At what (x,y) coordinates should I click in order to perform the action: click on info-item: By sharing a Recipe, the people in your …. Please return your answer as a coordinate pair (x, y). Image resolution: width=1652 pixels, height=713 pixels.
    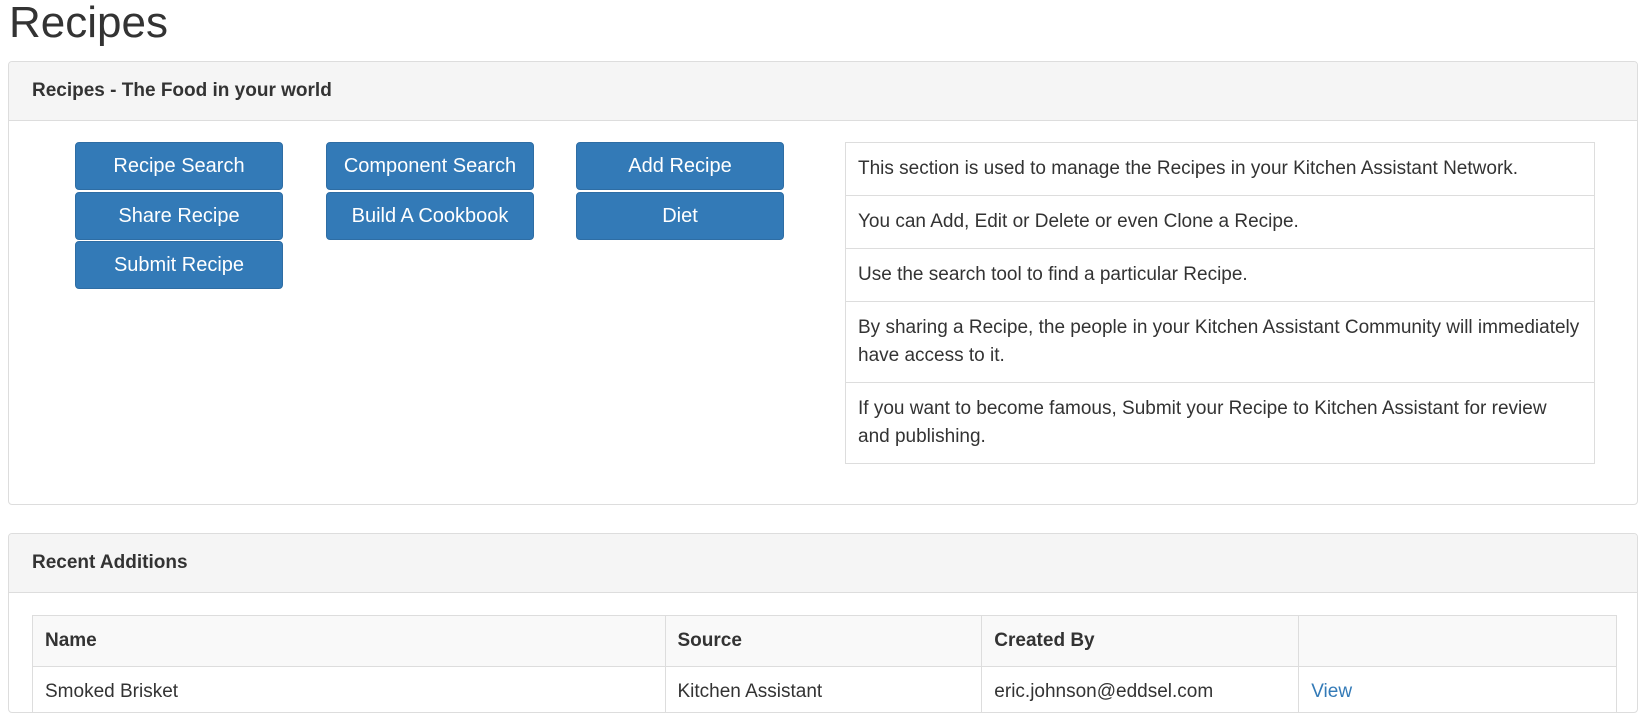
    Looking at the image, I should click on (1220, 342).